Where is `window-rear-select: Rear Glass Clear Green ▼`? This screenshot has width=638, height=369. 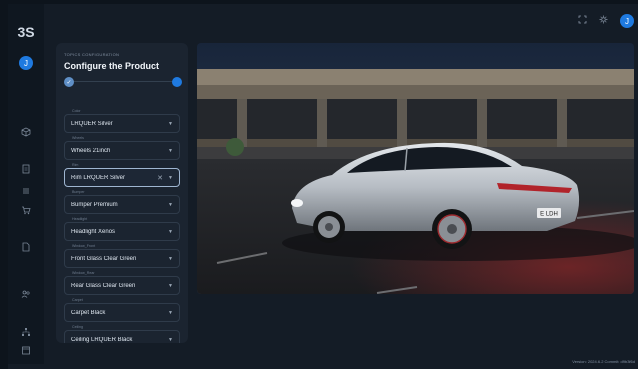 window-rear-select: Rear Glass Clear Green ▼ is located at coordinates (122, 285).